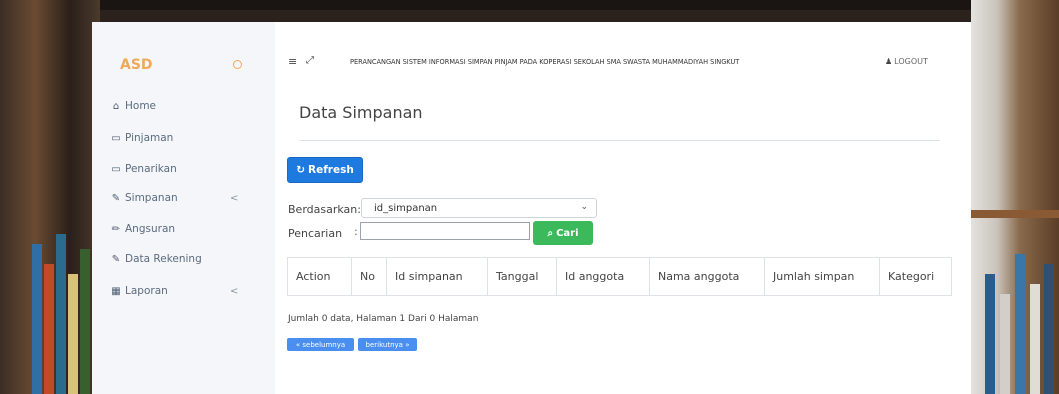  Describe the element at coordinates (310, 60) in the screenshot. I see `fullscreen-icon: ⤢` at that location.